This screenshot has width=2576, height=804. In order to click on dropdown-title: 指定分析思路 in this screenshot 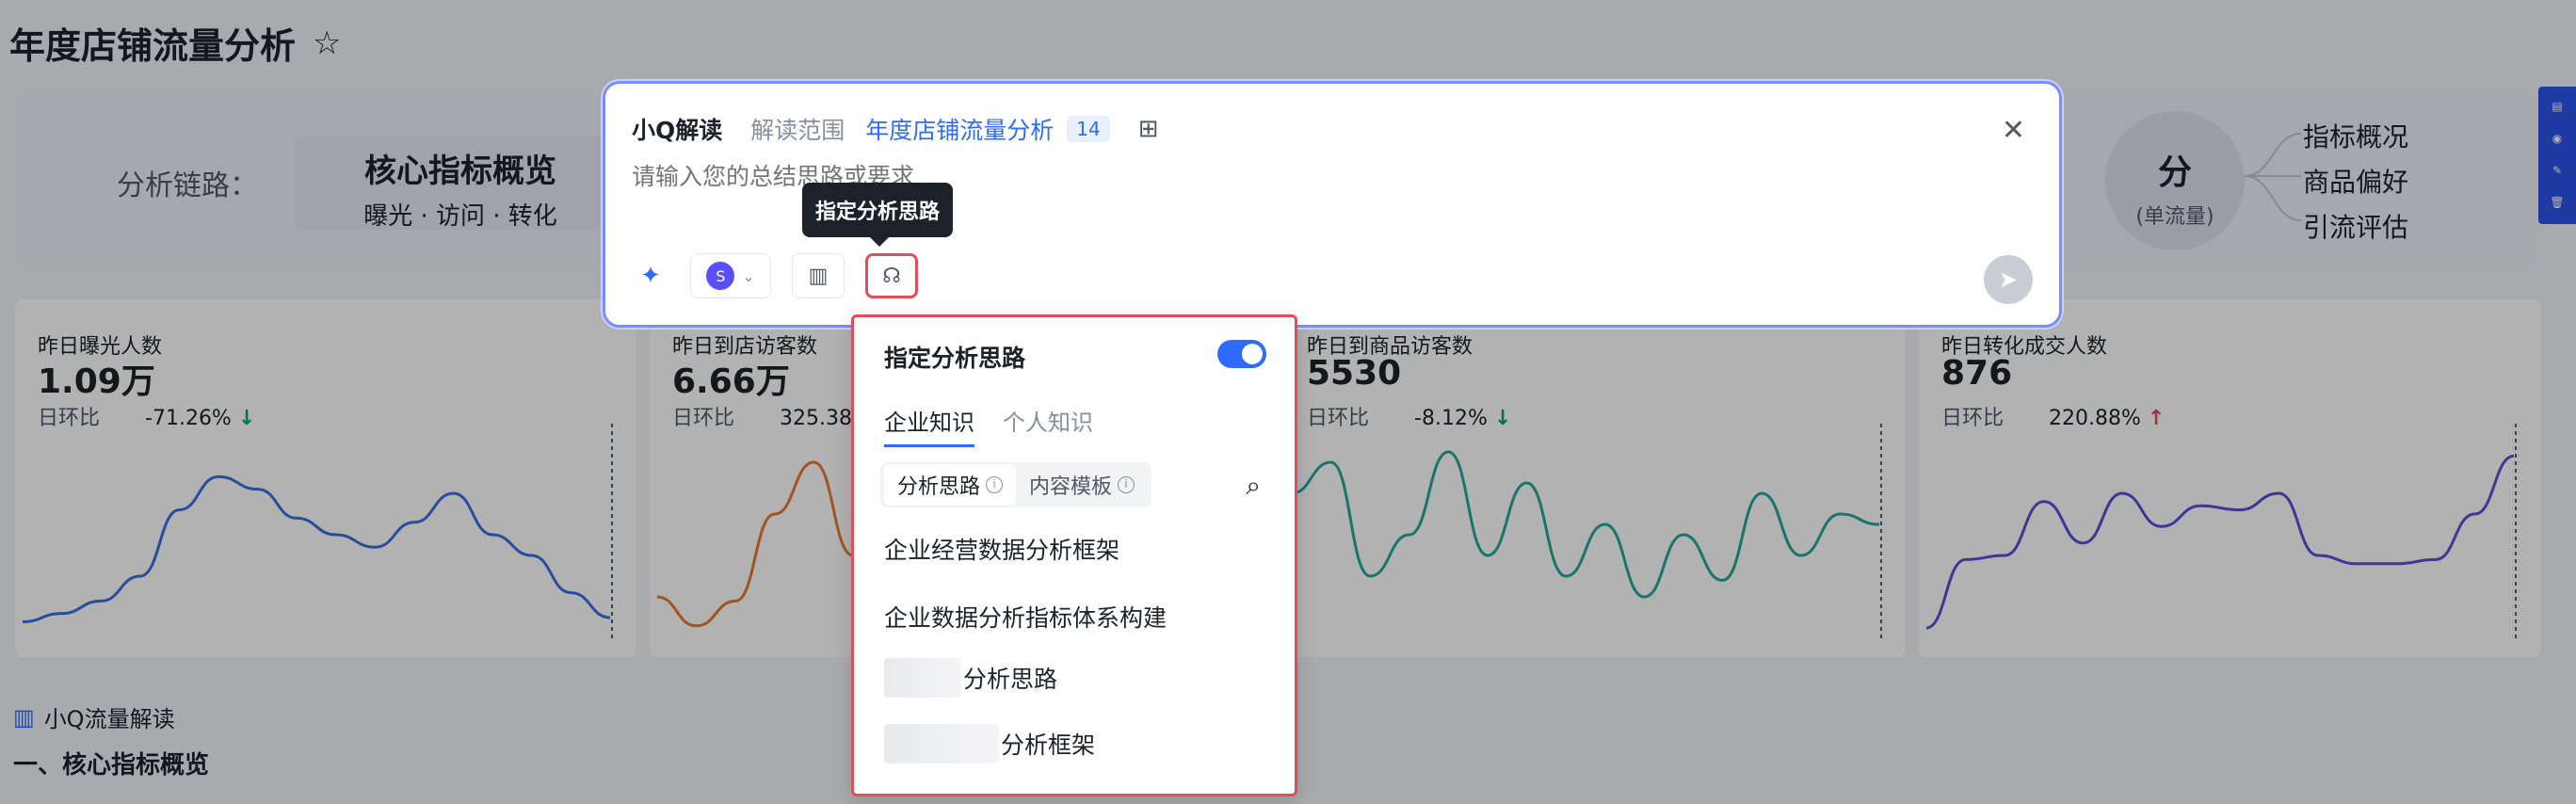, I will do `click(955, 358)`.